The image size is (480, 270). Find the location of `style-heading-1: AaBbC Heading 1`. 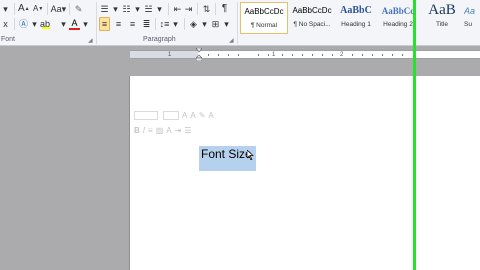

style-heading-1: AaBbC Heading 1 is located at coordinates (356, 18).